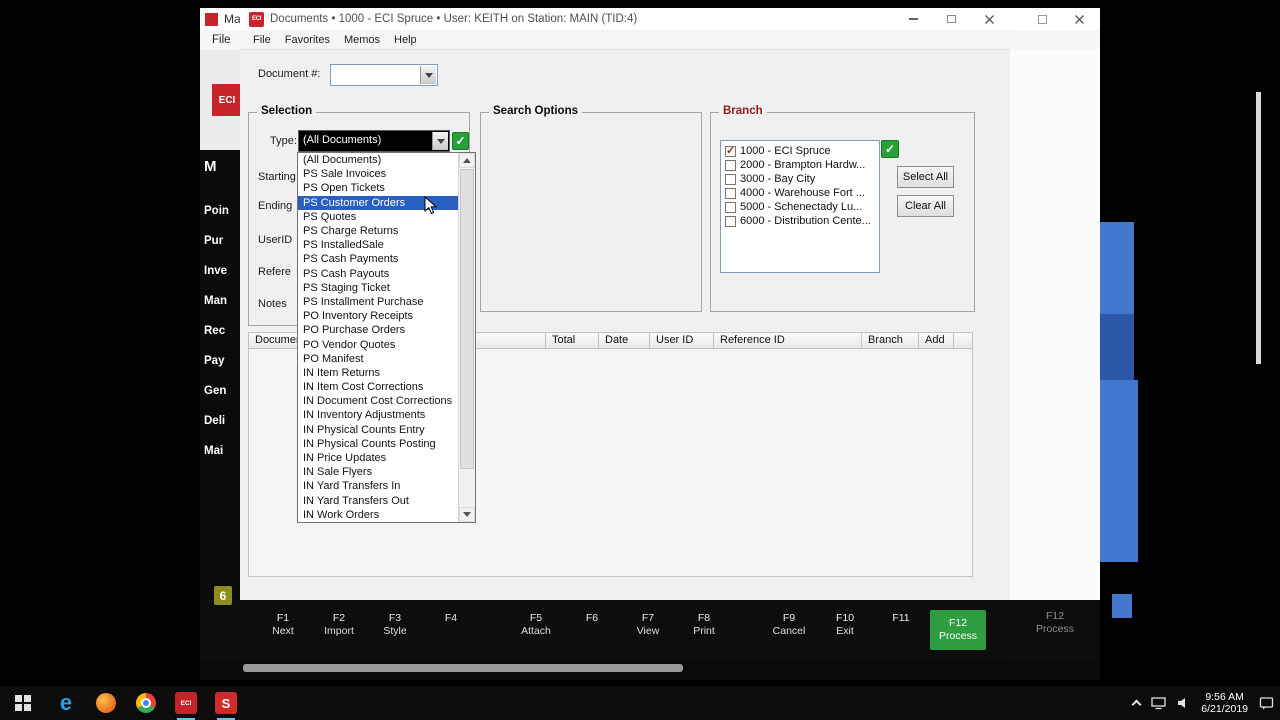 The height and width of the screenshot is (720, 1280). I want to click on column-user-id: User ID, so click(682, 340).